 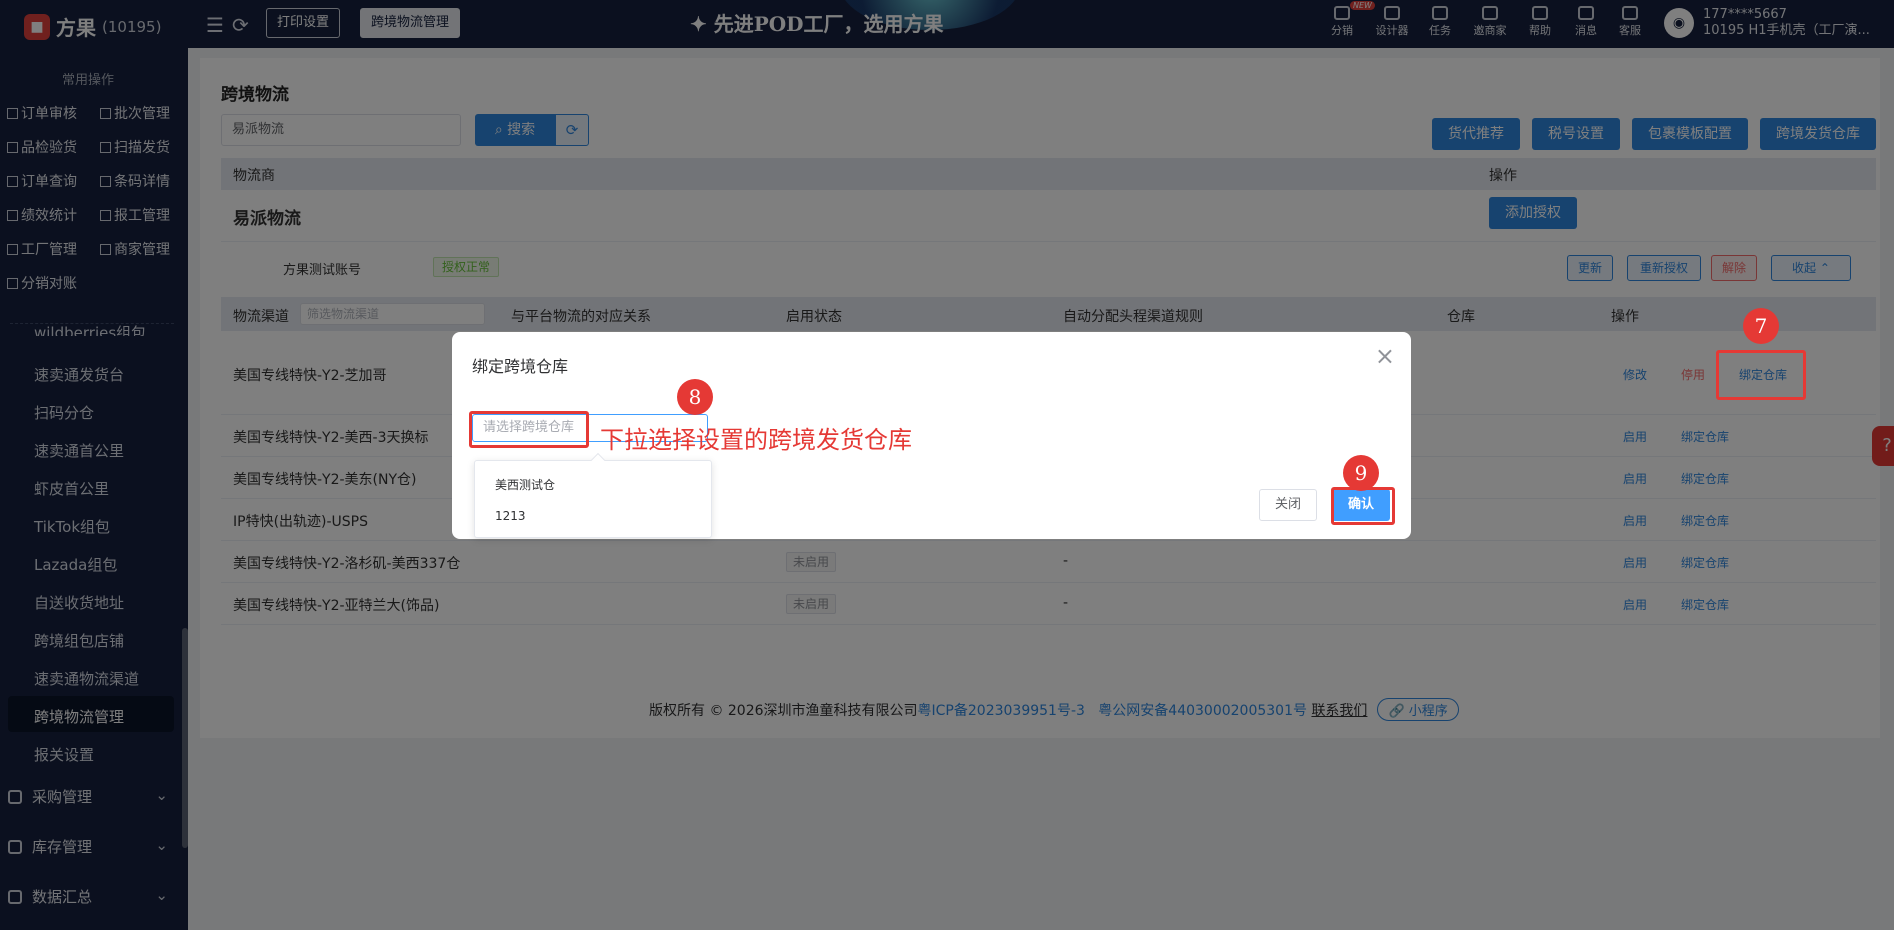 I want to click on annotation-box-select, so click(x=529, y=429).